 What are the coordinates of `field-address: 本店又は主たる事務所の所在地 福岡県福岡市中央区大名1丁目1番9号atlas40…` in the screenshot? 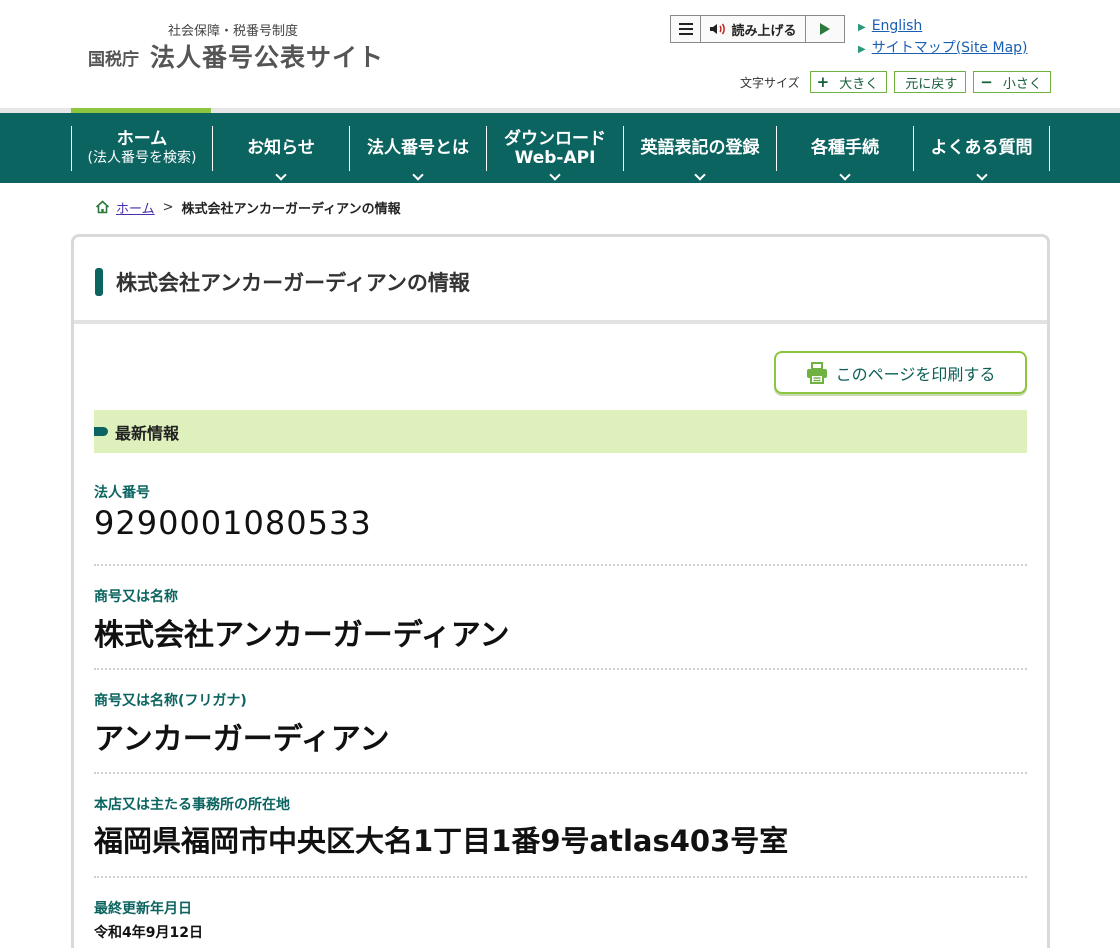 It's located at (560, 827).